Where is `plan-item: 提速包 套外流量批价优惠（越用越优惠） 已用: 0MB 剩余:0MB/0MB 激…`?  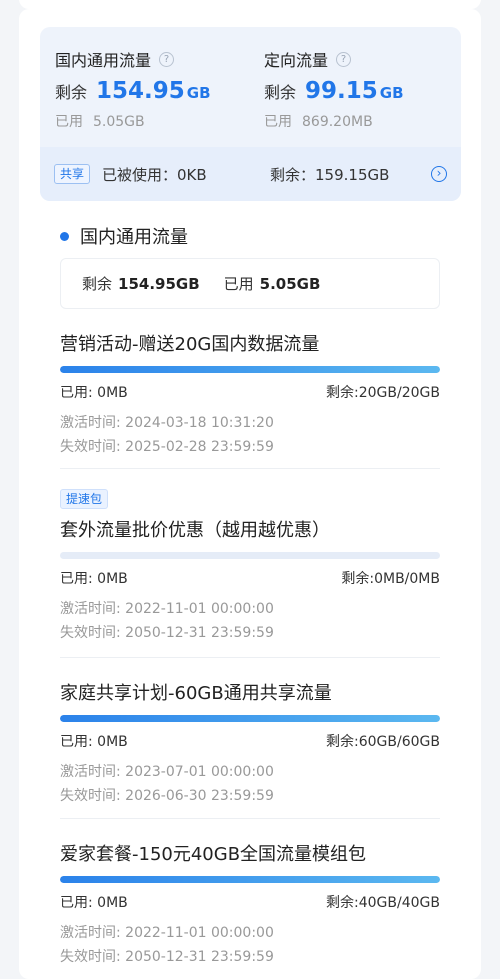
plan-item: 提速包 套外流量批价优惠（越用越优惠） 已用: 0MB 剩余:0MB/0MB 激… is located at coordinates (250, 565).